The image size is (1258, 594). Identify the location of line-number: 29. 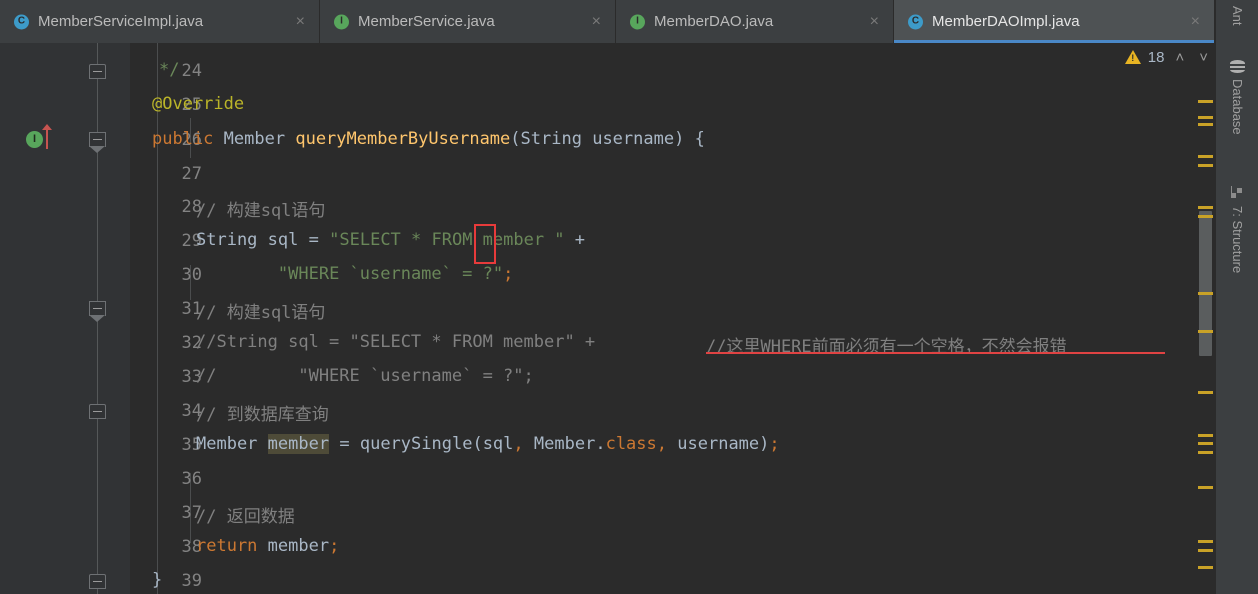
(191, 241).